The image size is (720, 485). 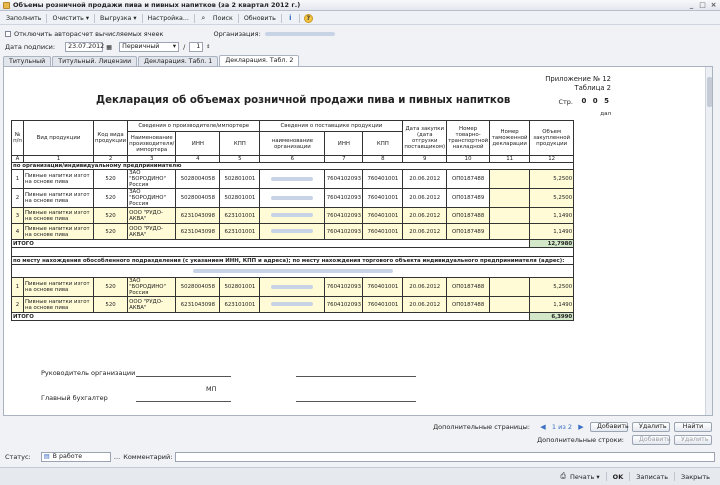 I want to click on correction-number-input: 1, so click(x=196, y=47).